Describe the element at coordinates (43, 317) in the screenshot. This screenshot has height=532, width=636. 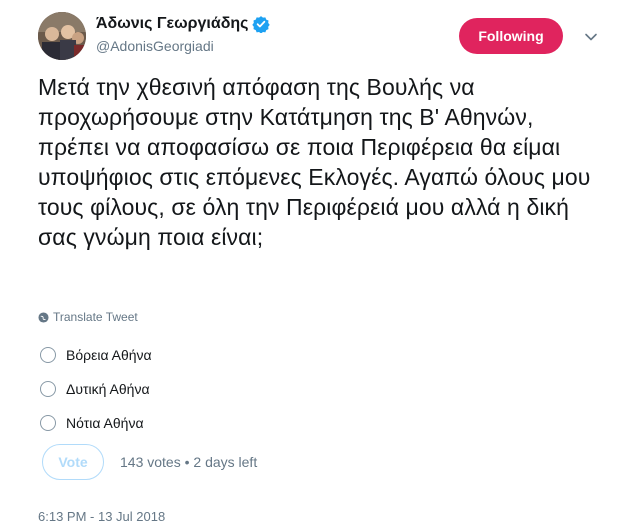
I see `globe-icon` at that location.